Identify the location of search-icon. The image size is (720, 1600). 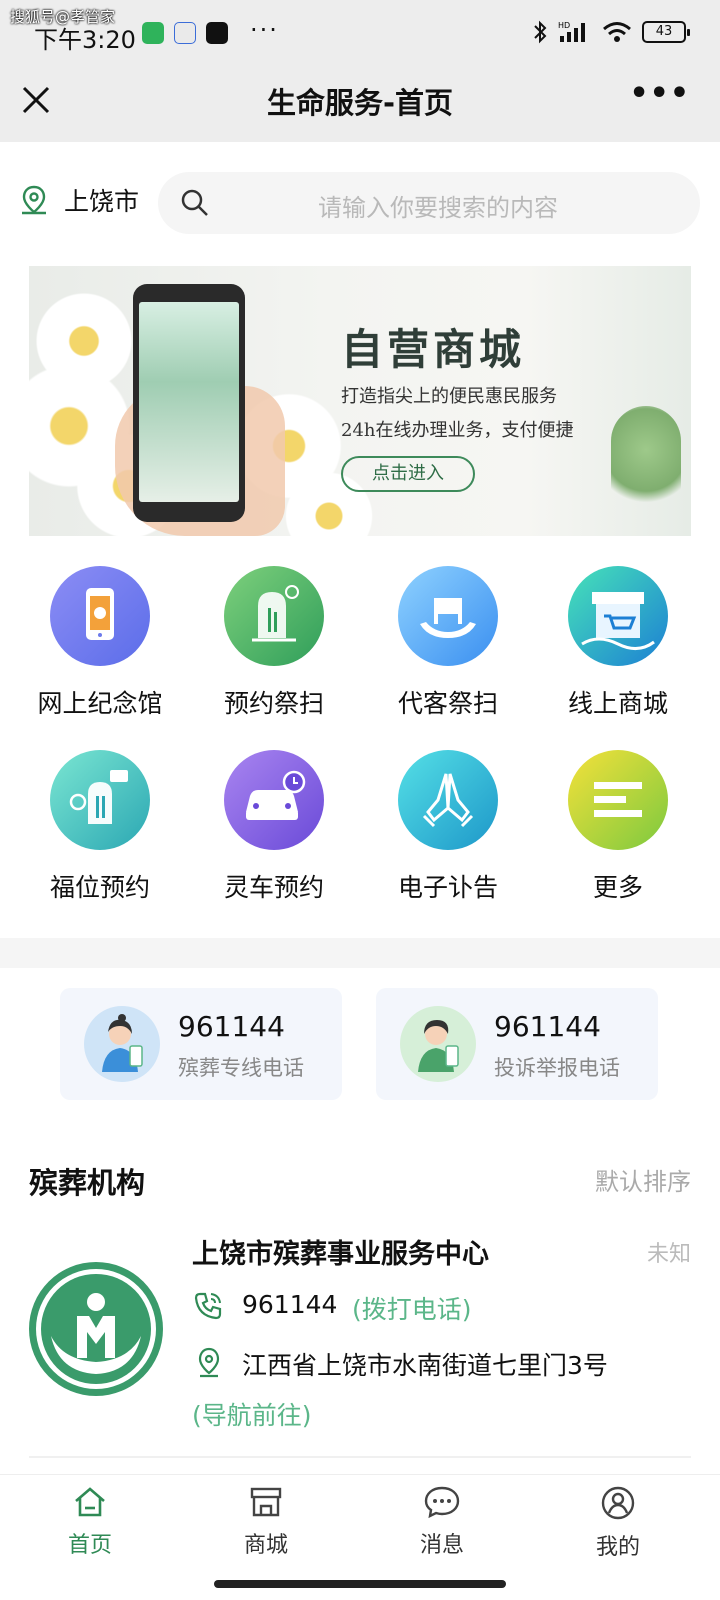
(194, 202).